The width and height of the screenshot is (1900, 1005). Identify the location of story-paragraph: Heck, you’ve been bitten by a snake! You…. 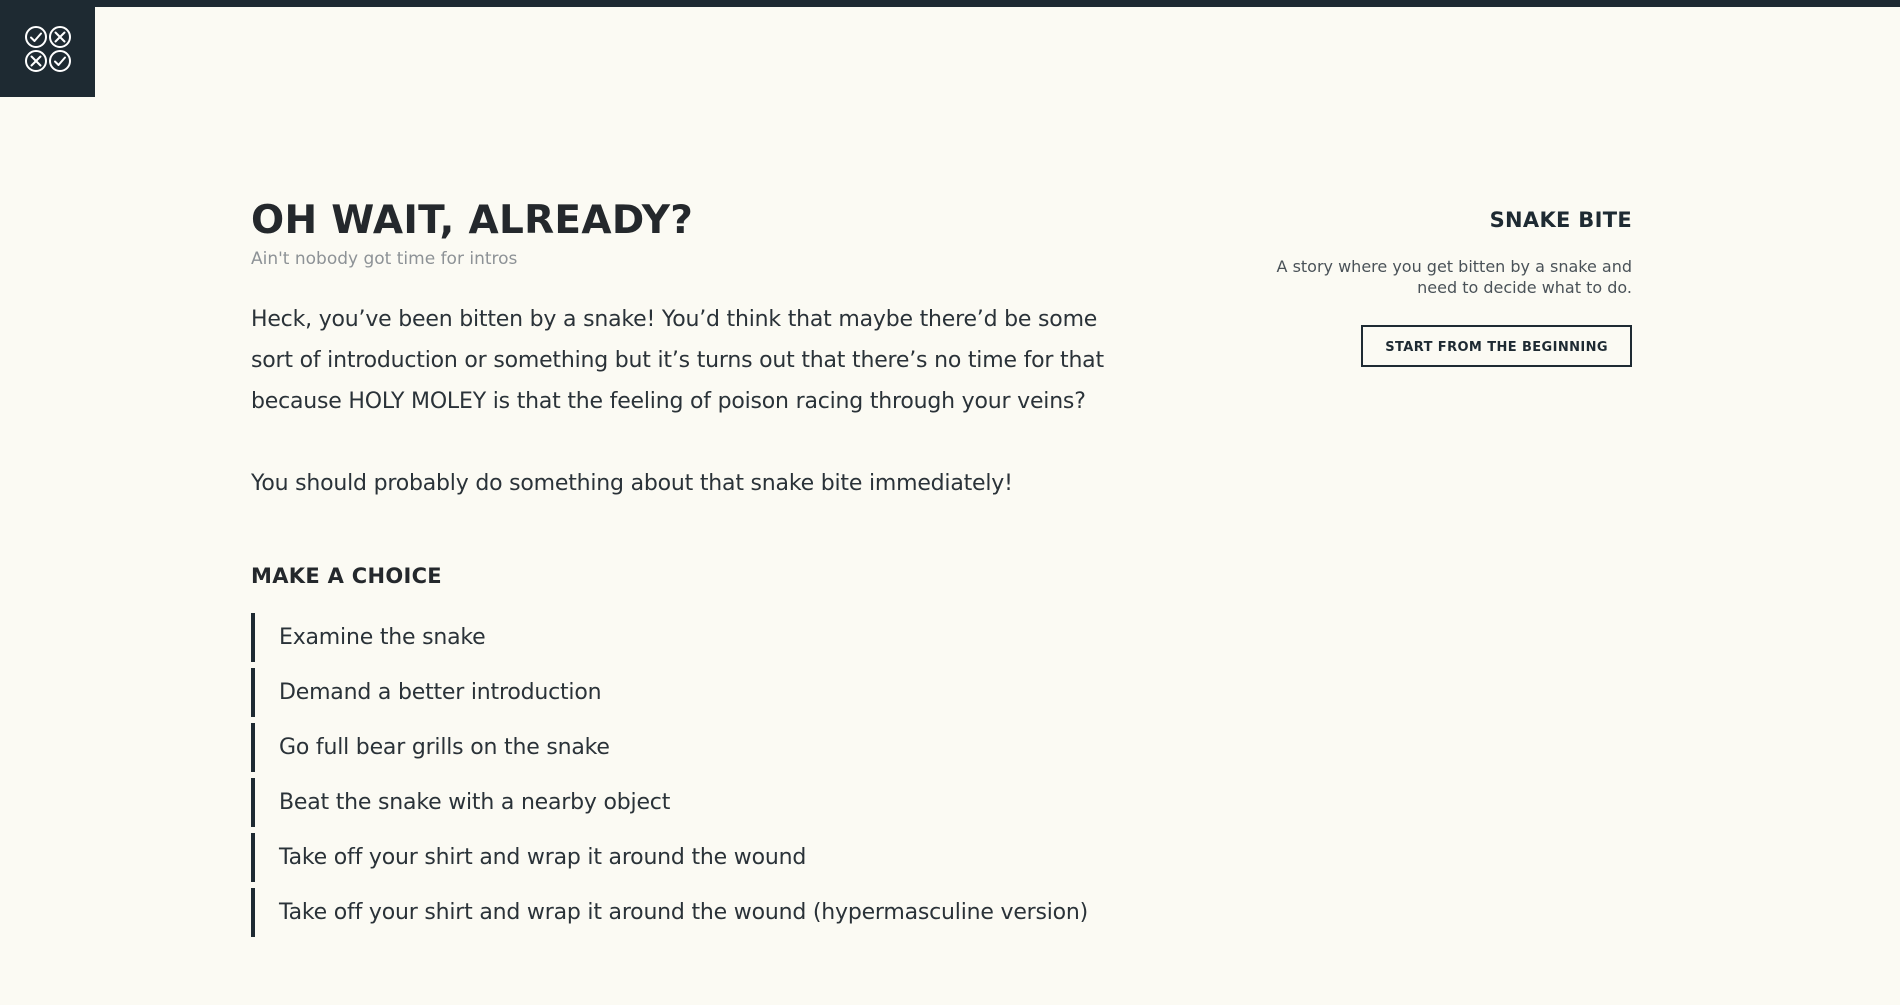
(677, 360).